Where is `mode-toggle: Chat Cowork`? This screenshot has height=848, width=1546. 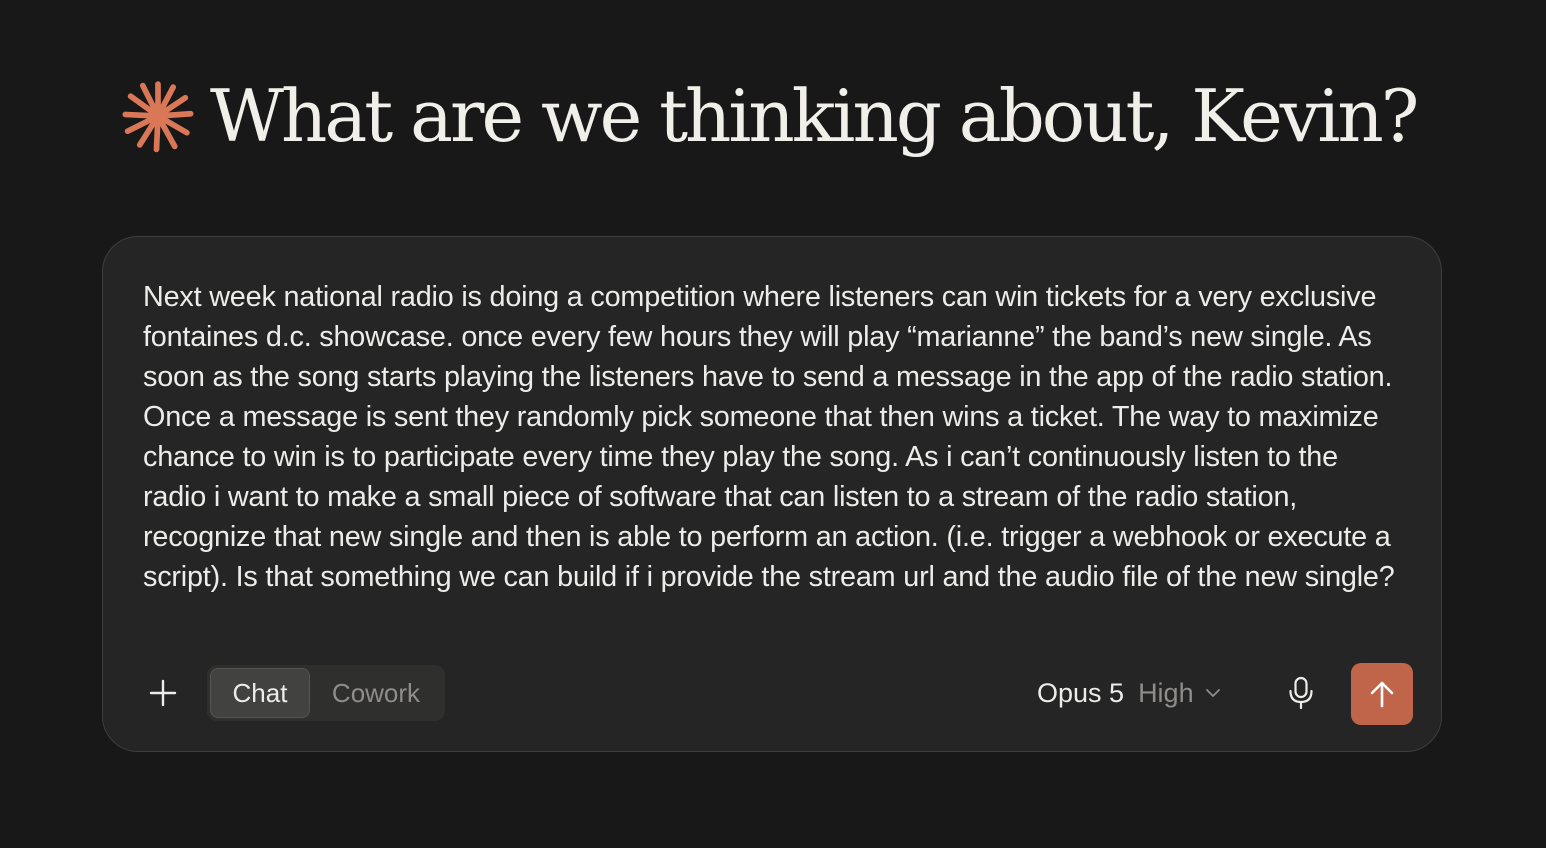 mode-toggle: Chat Cowork is located at coordinates (326, 693).